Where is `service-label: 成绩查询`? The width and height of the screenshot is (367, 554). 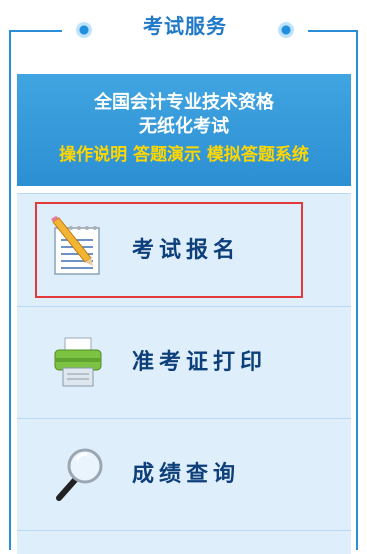 service-label: 成绩查询 is located at coordinates (186, 474).